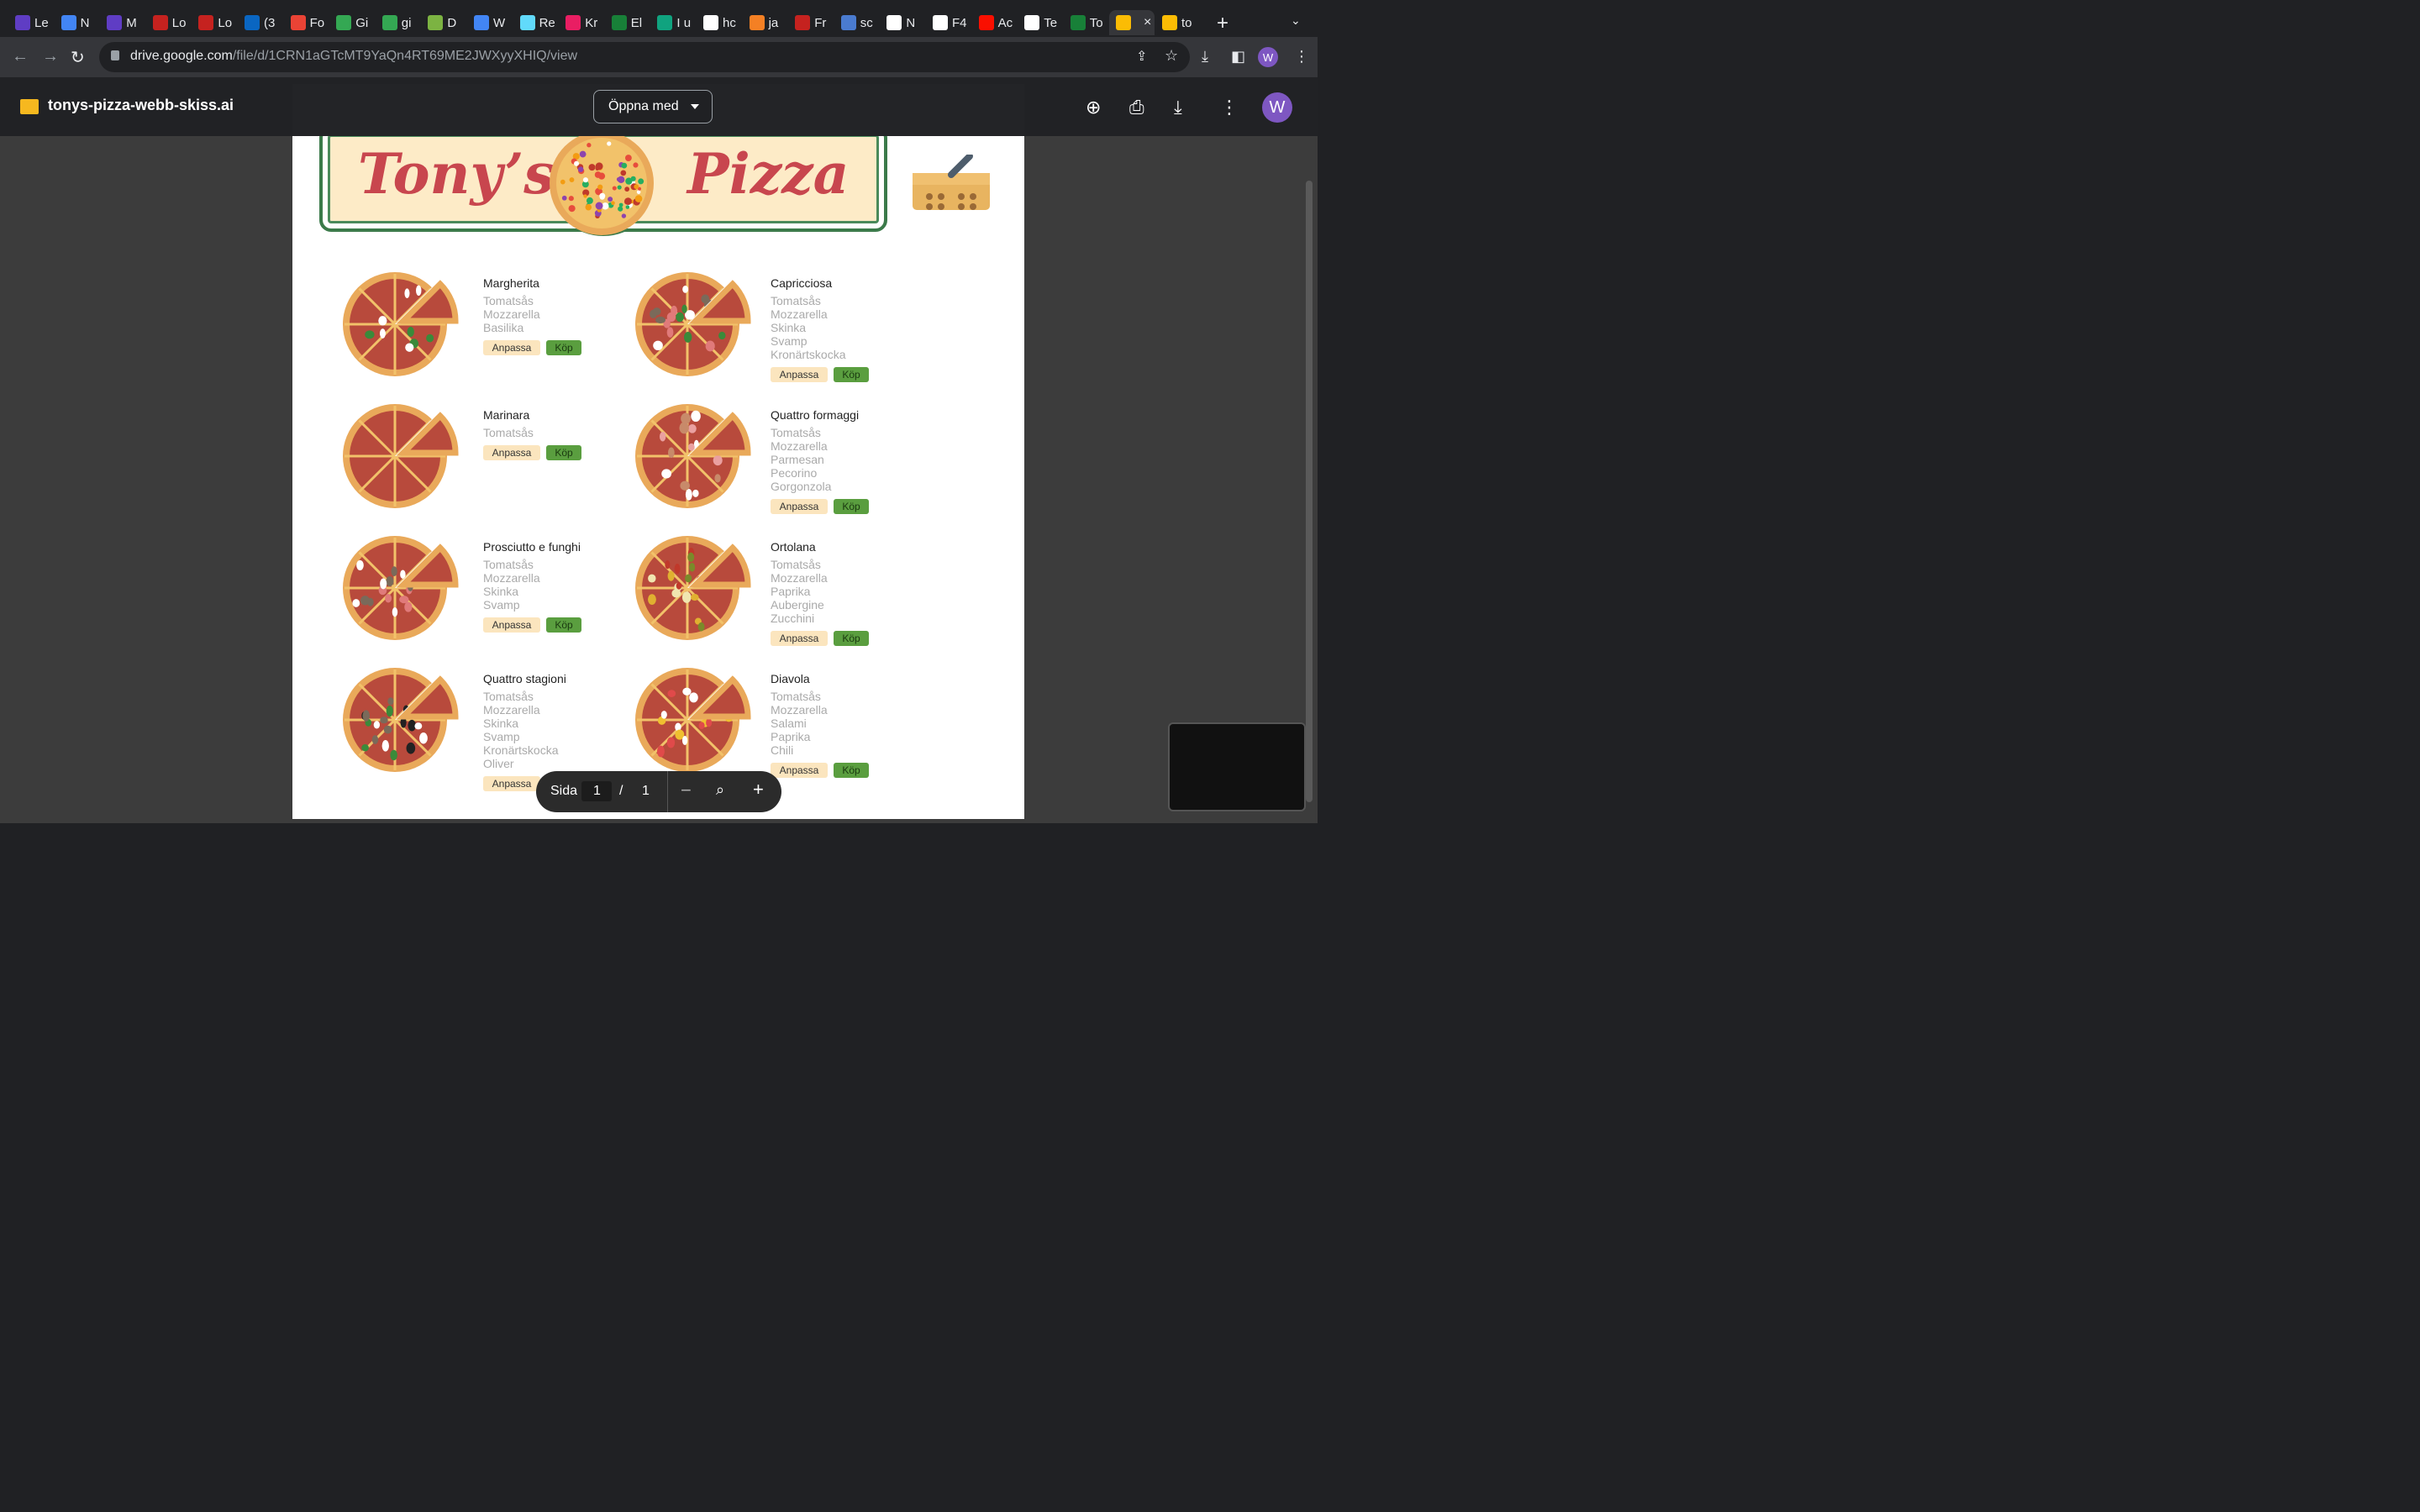 The height and width of the screenshot is (1512, 2420). I want to click on tab-title: Ac, so click(1005, 23).